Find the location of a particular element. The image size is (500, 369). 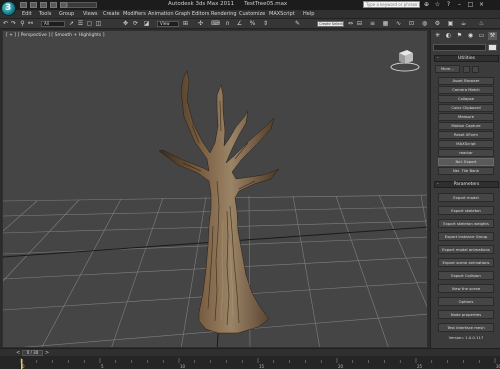

move-icon: ✥ is located at coordinates (125, 24).